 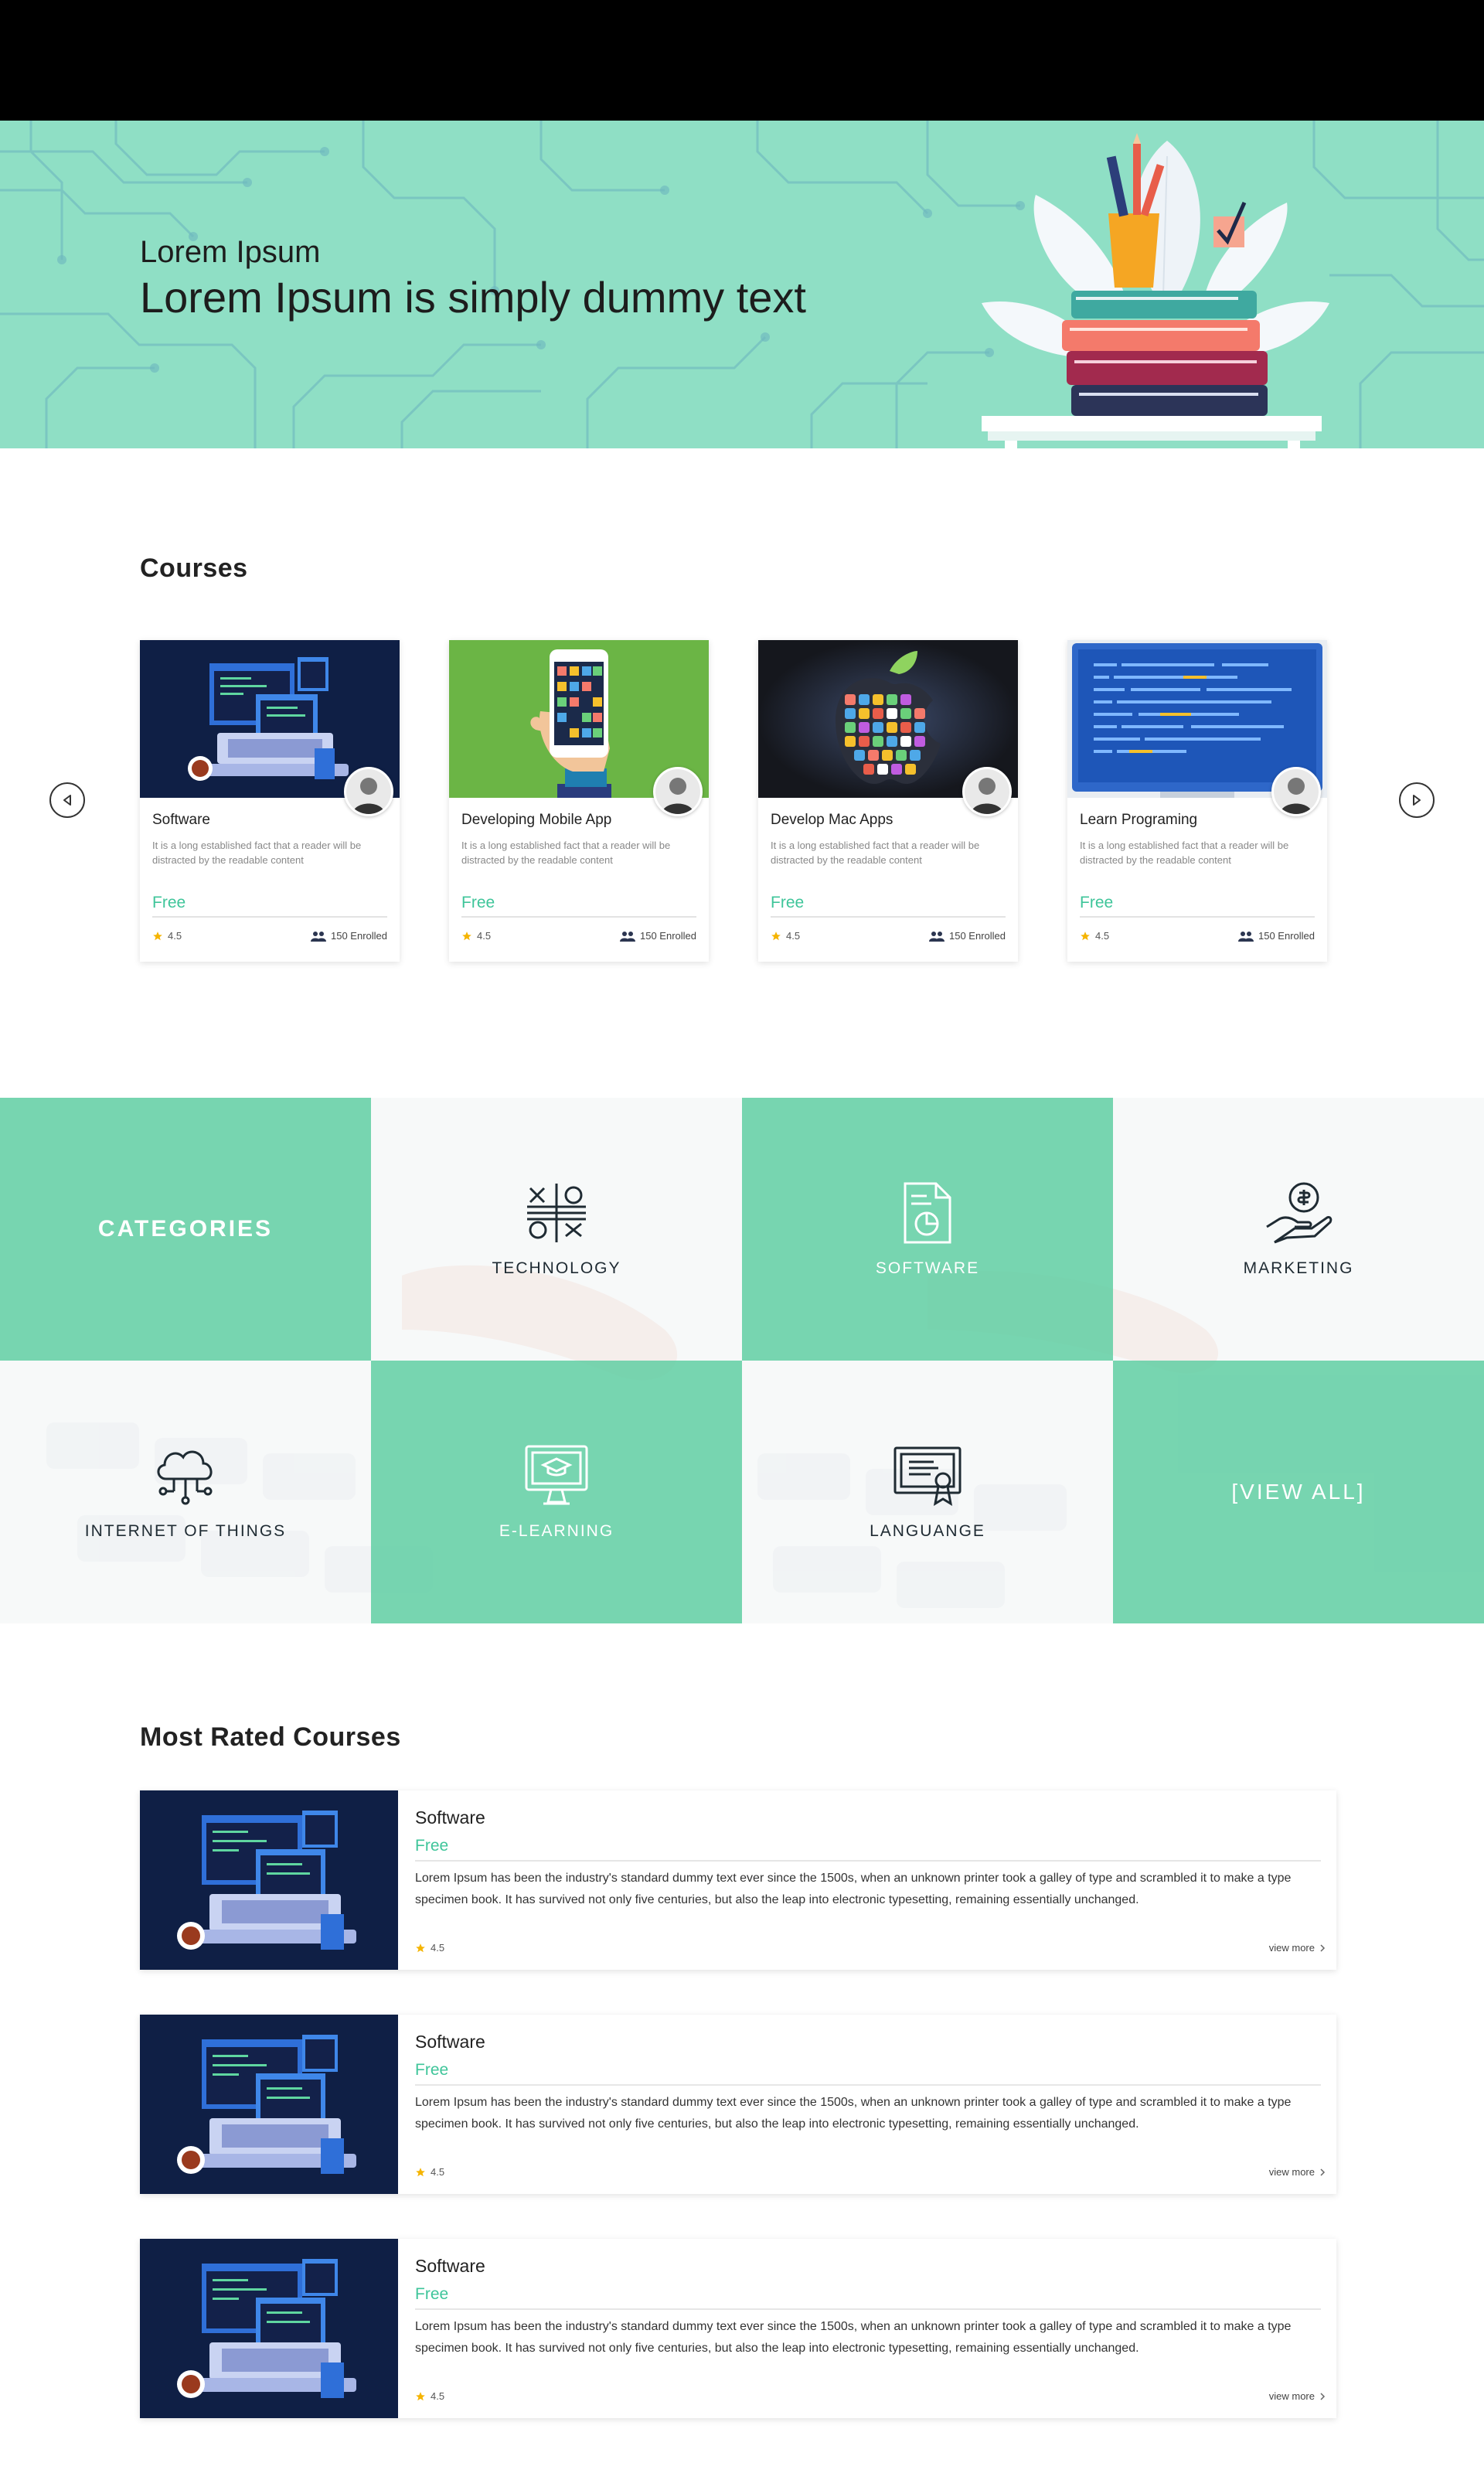 I want to click on course-title: Developing Mobile App, so click(x=536, y=820).